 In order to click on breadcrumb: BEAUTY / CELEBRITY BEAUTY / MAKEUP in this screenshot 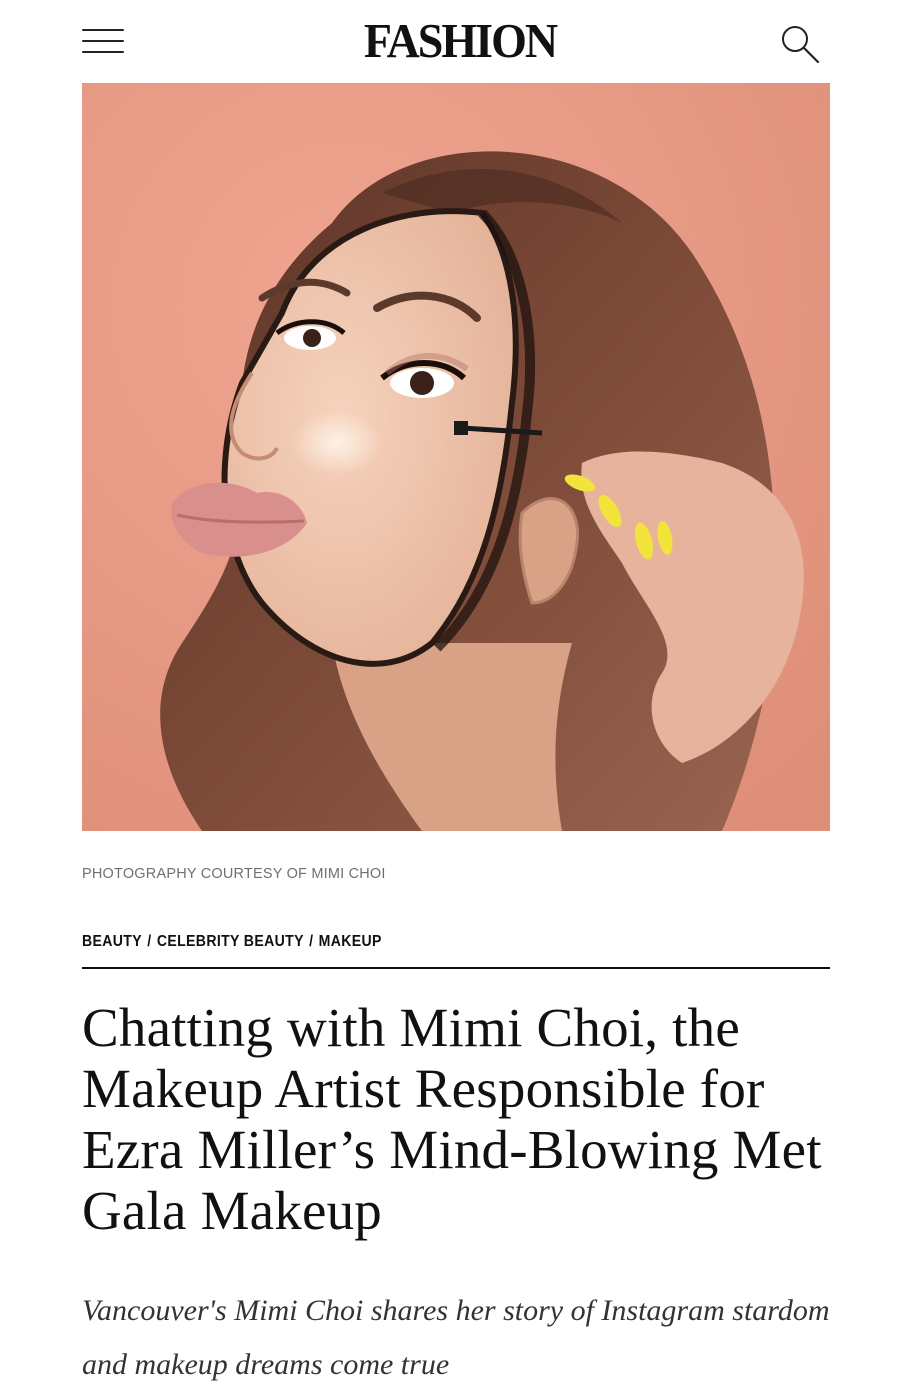, I will do `click(232, 942)`.